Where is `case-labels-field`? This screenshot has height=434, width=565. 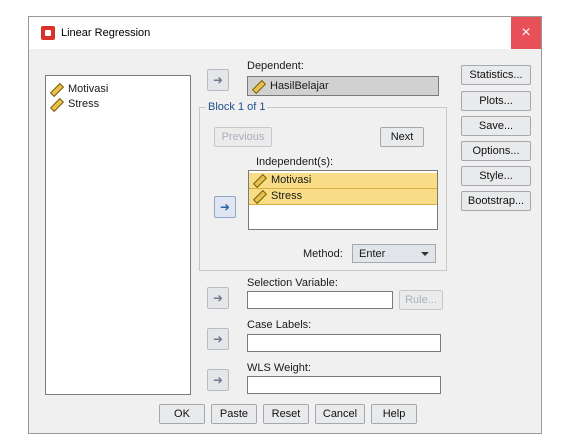 case-labels-field is located at coordinates (344, 343).